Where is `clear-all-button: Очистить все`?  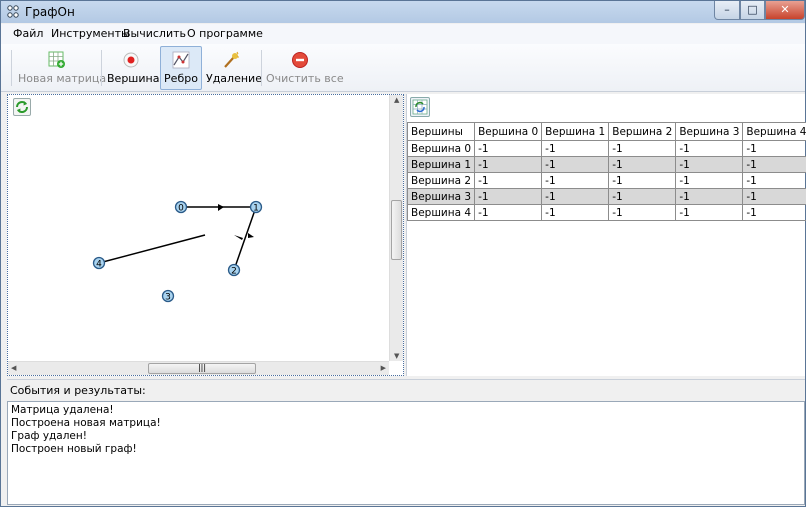 clear-all-button: Очистить все is located at coordinates (304, 68).